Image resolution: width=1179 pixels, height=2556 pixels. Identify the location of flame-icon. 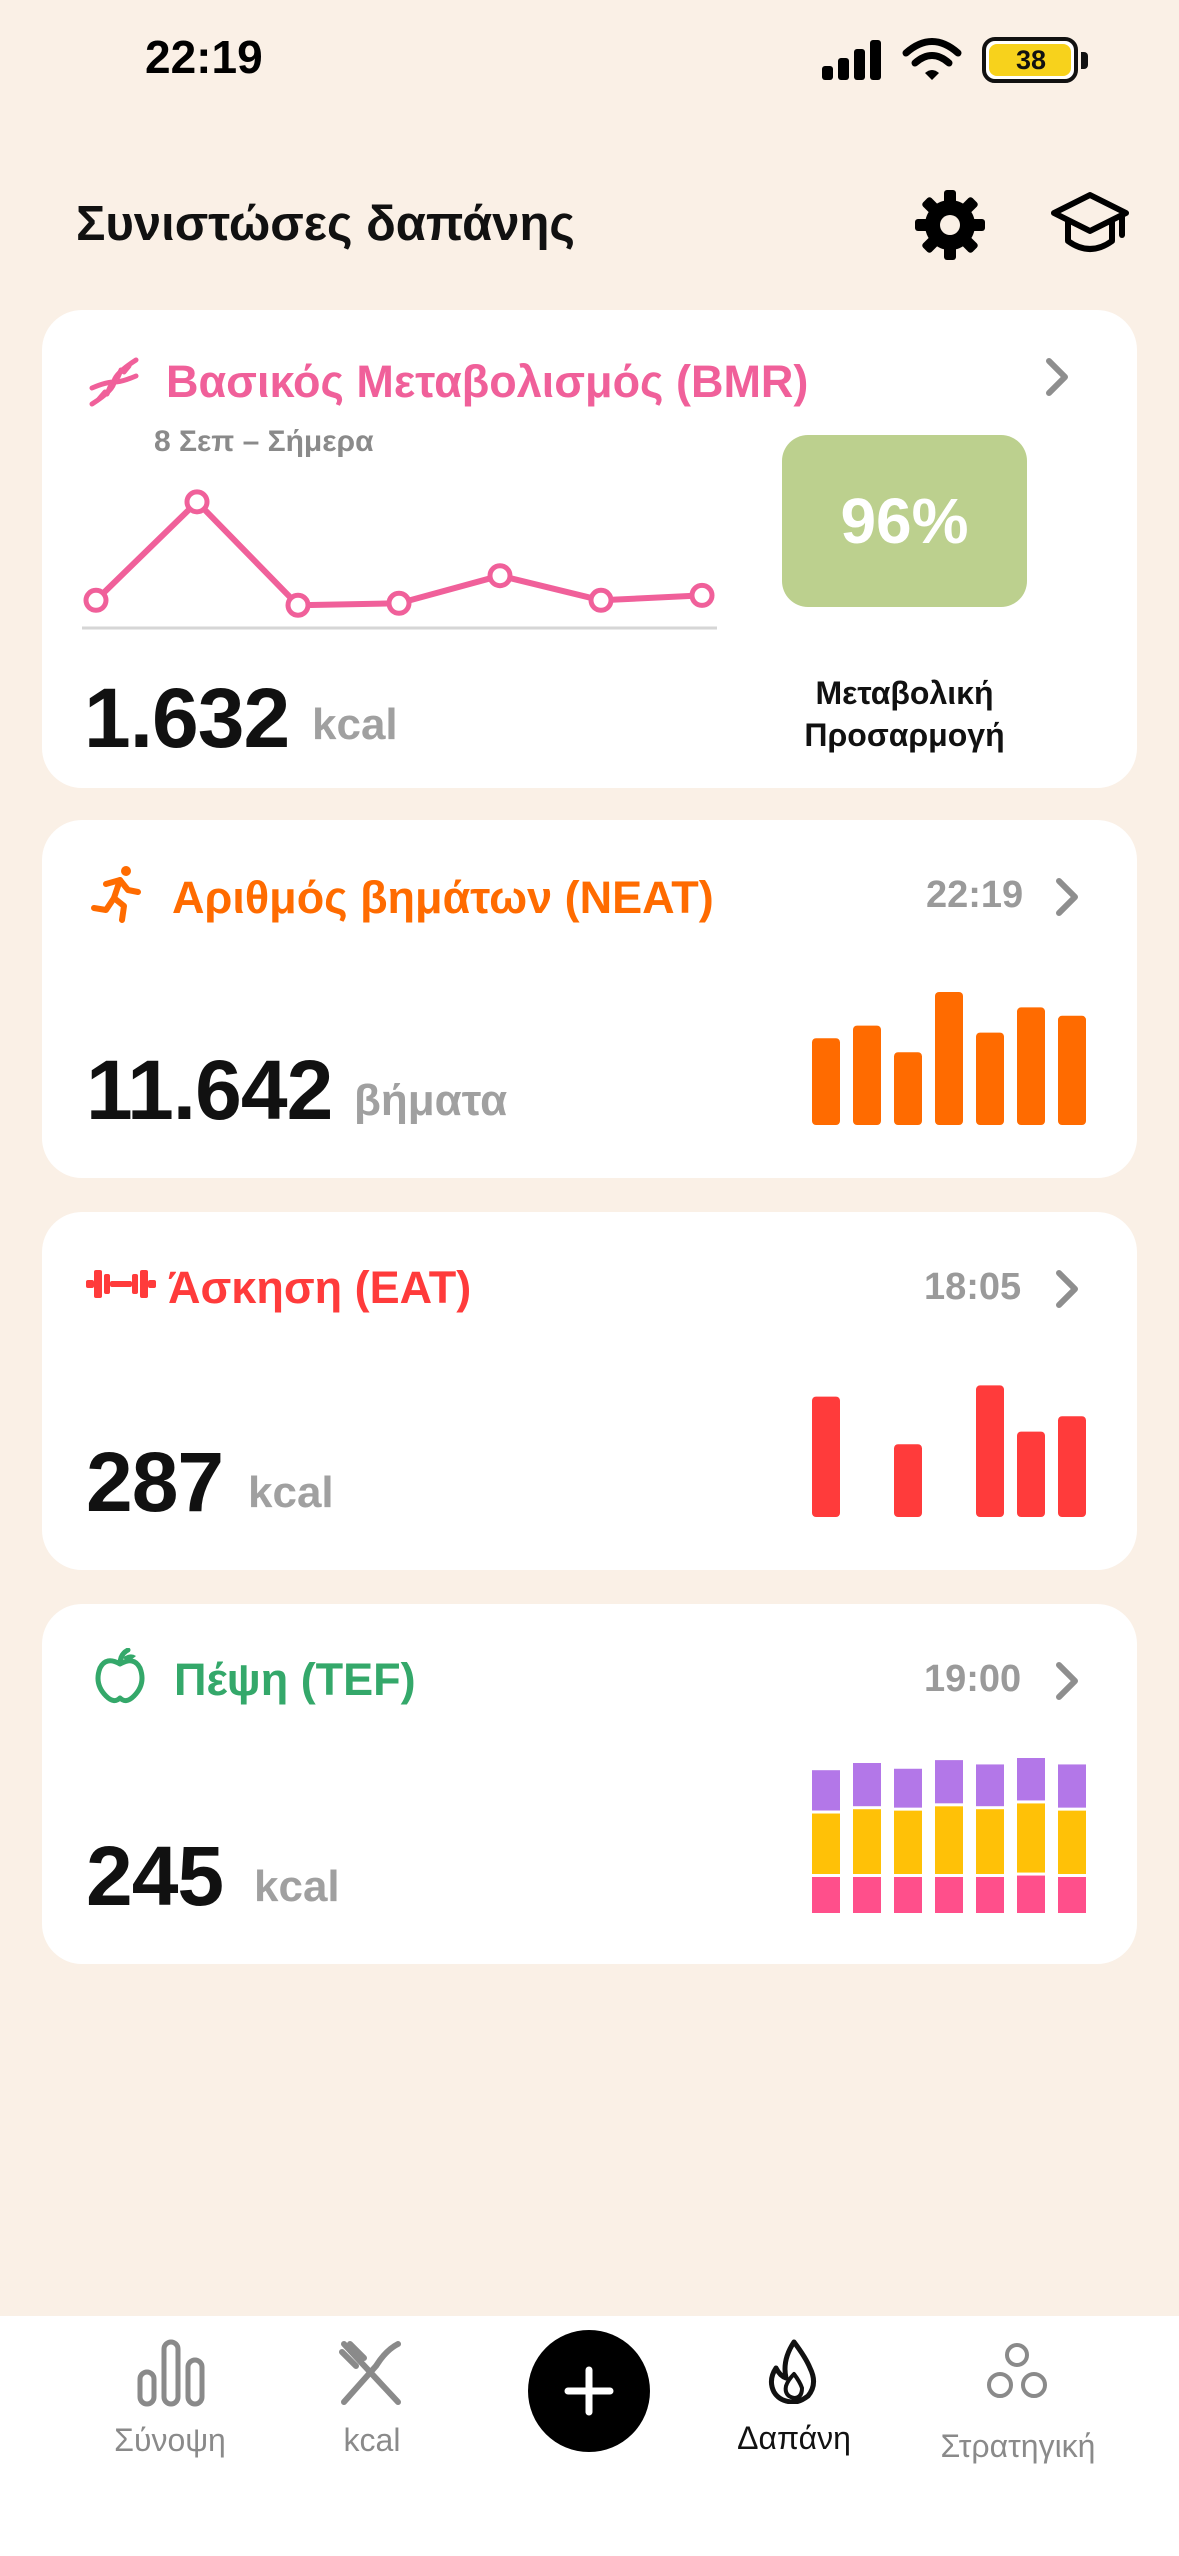
(792, 2371).